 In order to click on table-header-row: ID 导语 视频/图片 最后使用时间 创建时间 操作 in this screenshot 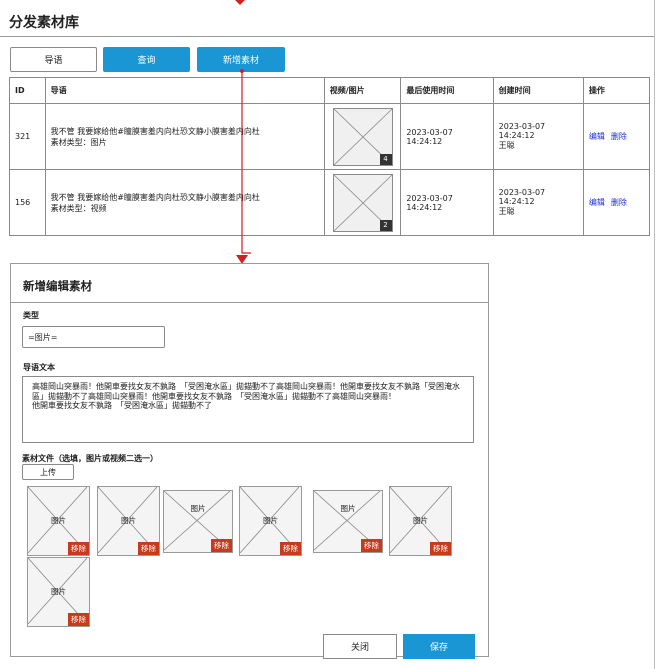, I will do `click(330, 90)`.